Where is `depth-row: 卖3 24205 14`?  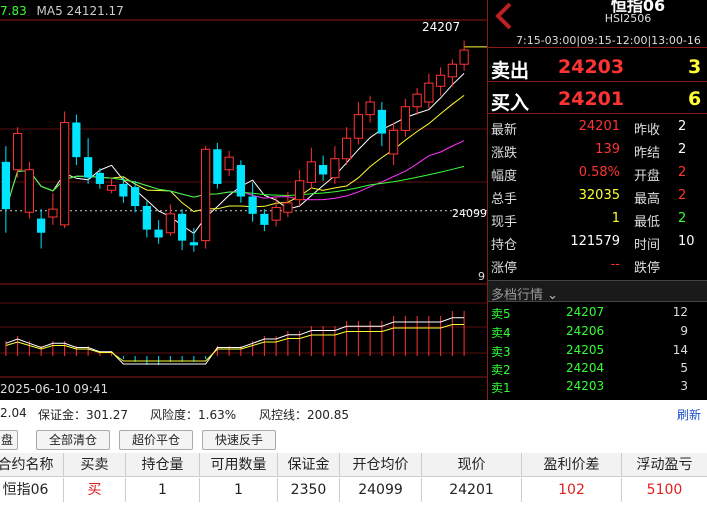
depth-row: 卖3 24205 14 is located at coordinates (597, 352).